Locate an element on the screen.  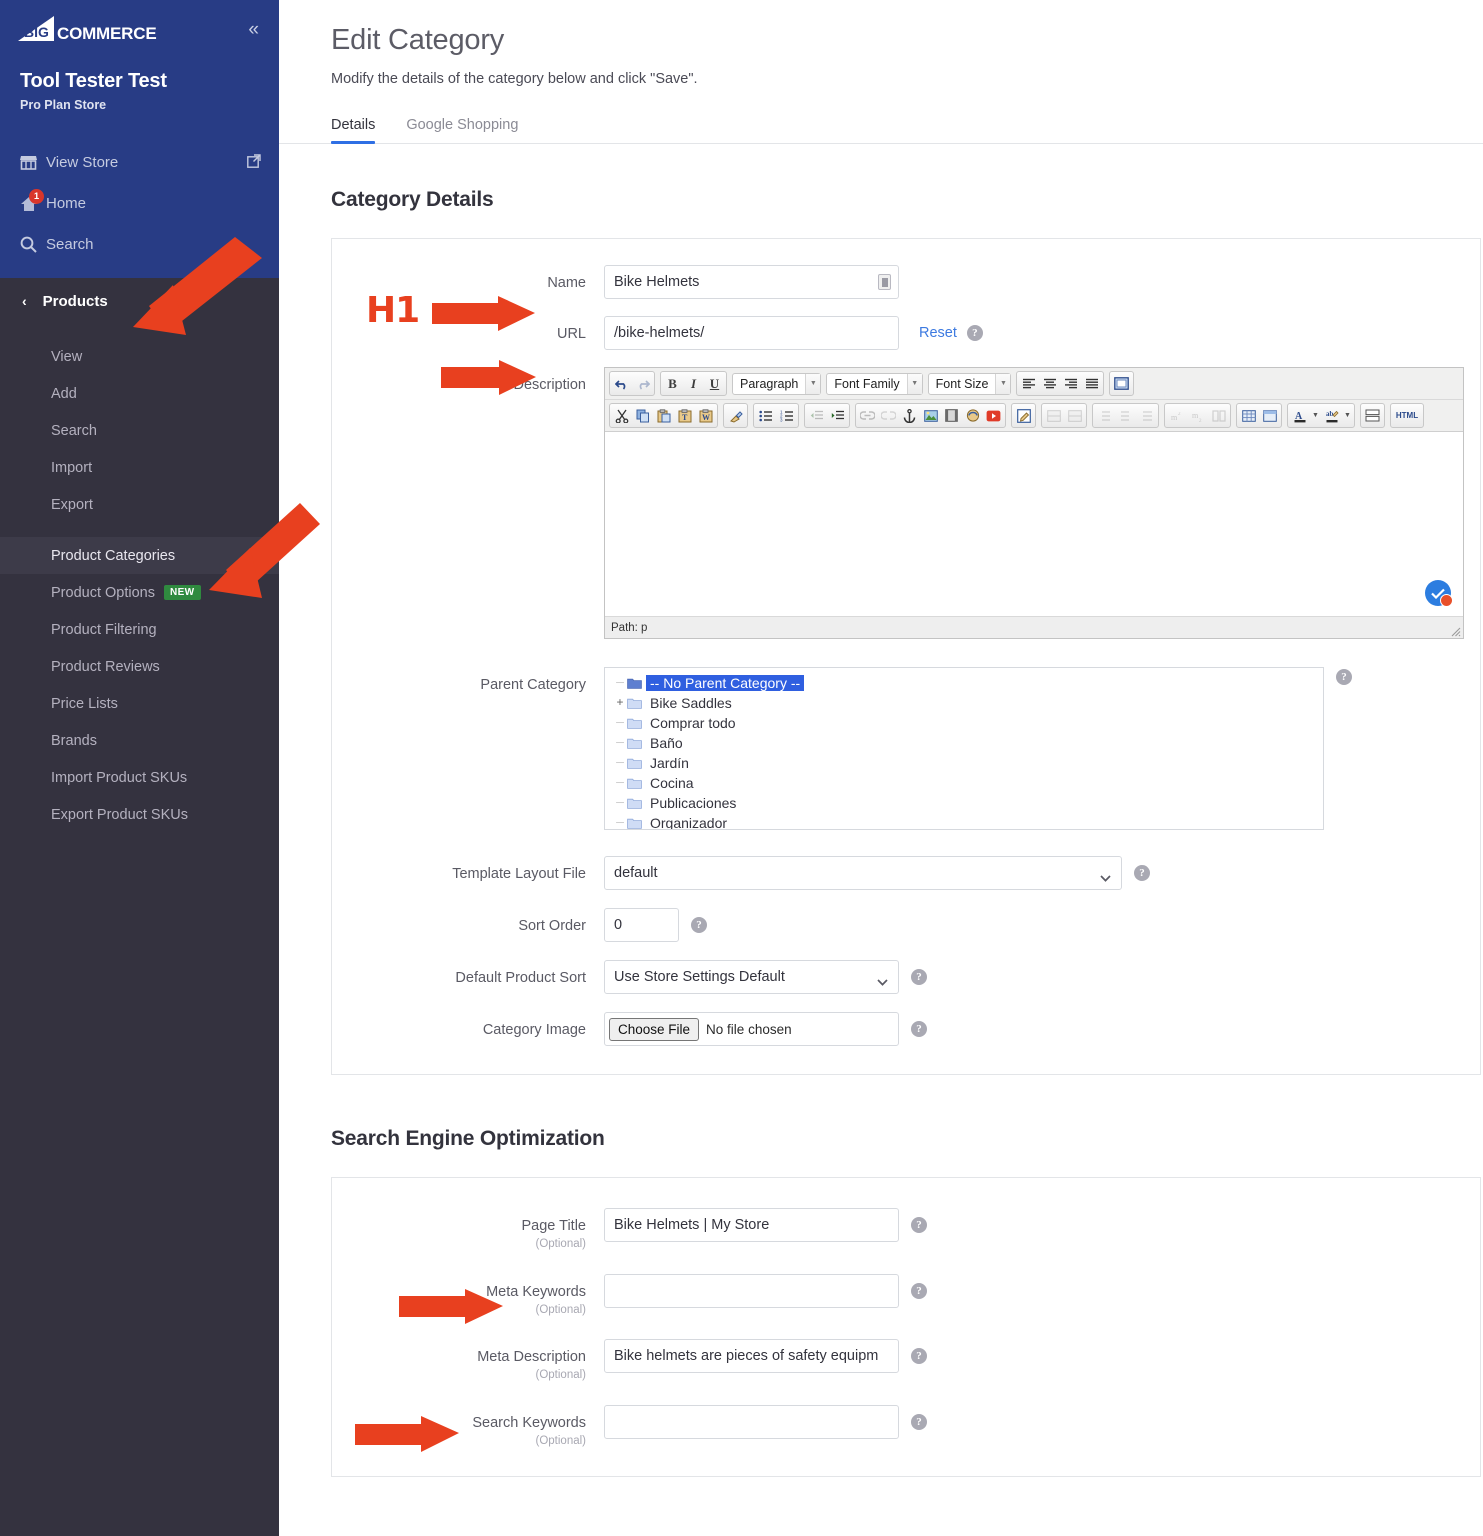
insert-table-icon is located at coordinates (1248, 415).